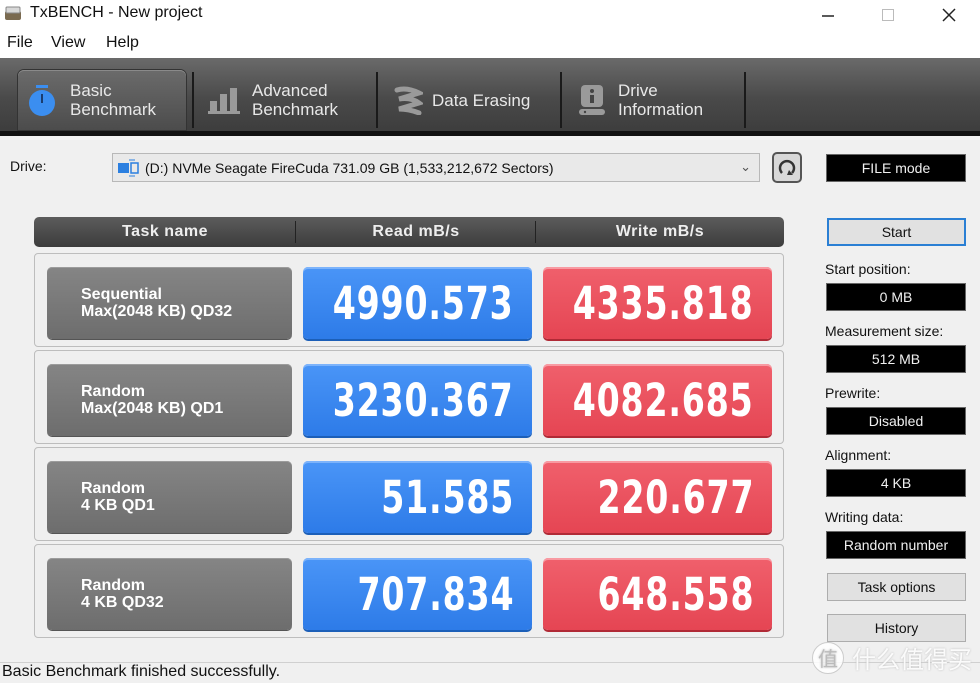 The image size is (980, 683). What do you see at coordinates (152, 408) in the screenshot?
I see `task-line2: Max(2048 KB) QD1` at bounding box center [152, 408].